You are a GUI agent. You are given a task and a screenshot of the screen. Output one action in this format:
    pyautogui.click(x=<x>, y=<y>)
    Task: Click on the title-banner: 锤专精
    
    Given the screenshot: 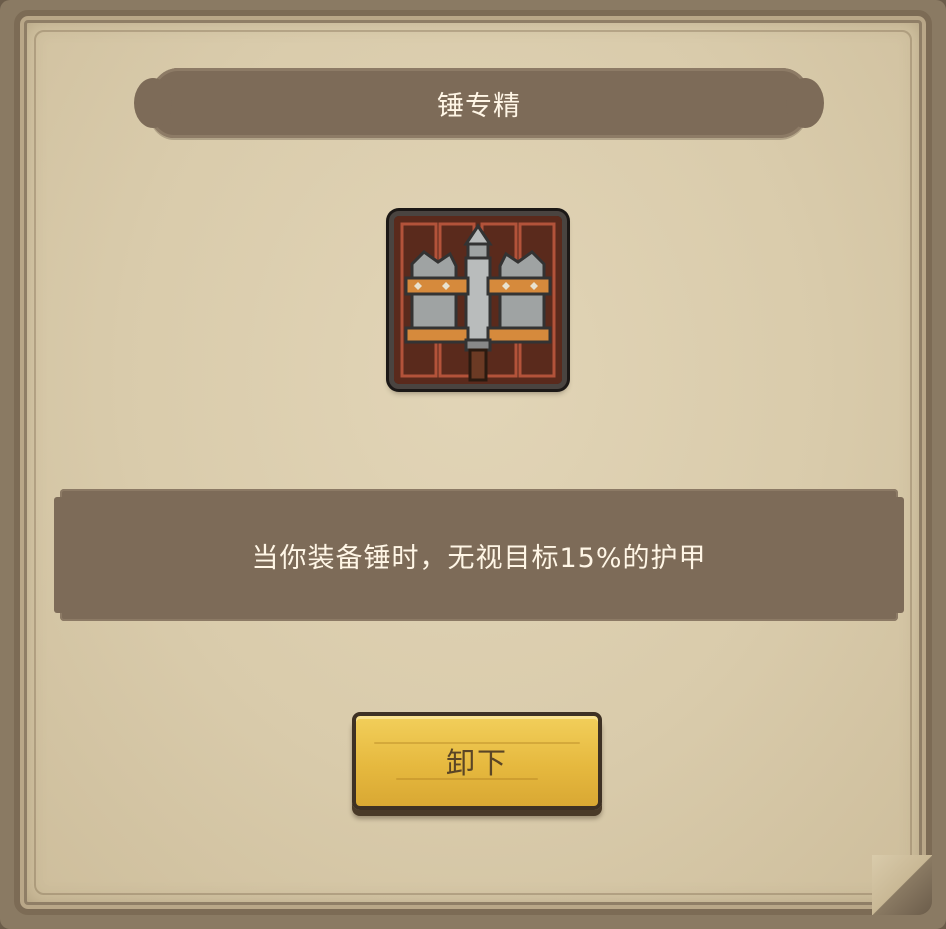 What is the action you would take?
    pyautogui.click(x=479, y=103)
    